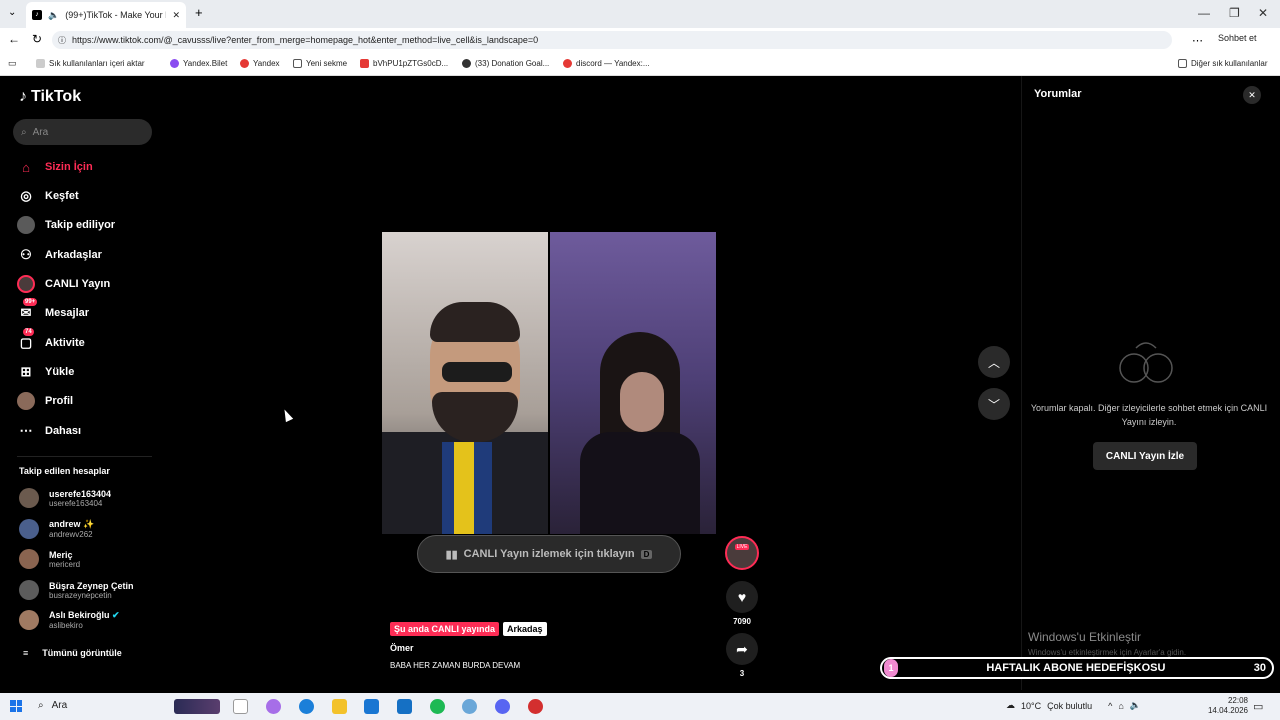  I want to click on bookmark-yandex: Yandex, so click(260, 63).